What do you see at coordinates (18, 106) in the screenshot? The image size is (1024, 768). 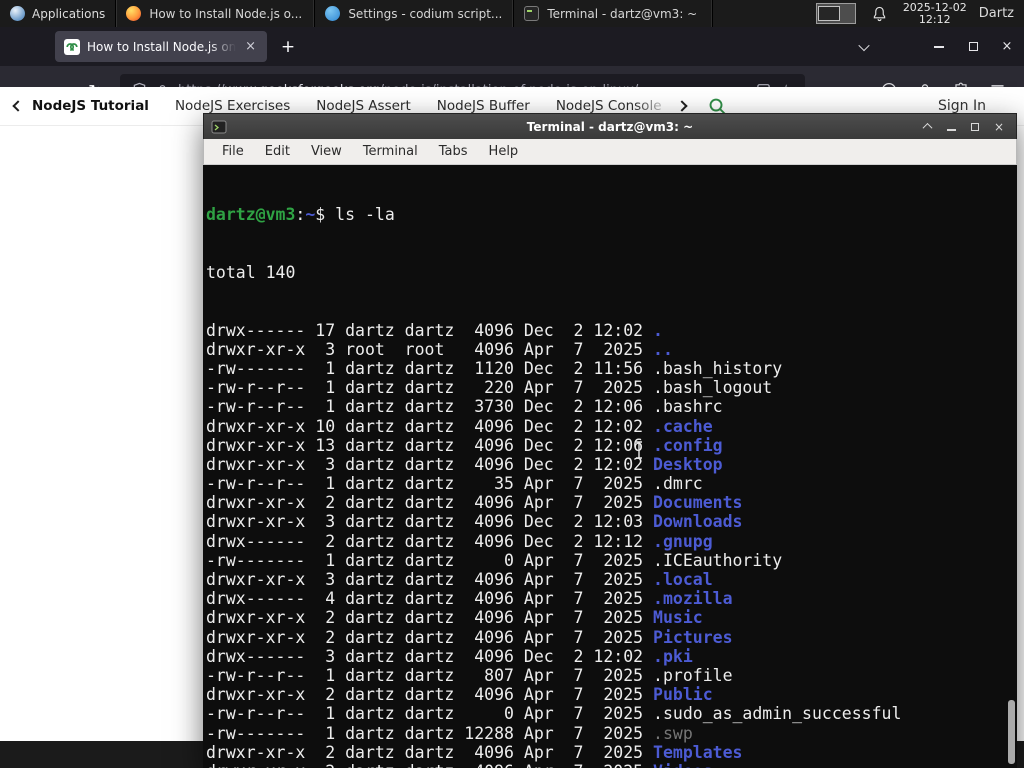 I see `chevron-left-icon` at bounding box center [18, 106].